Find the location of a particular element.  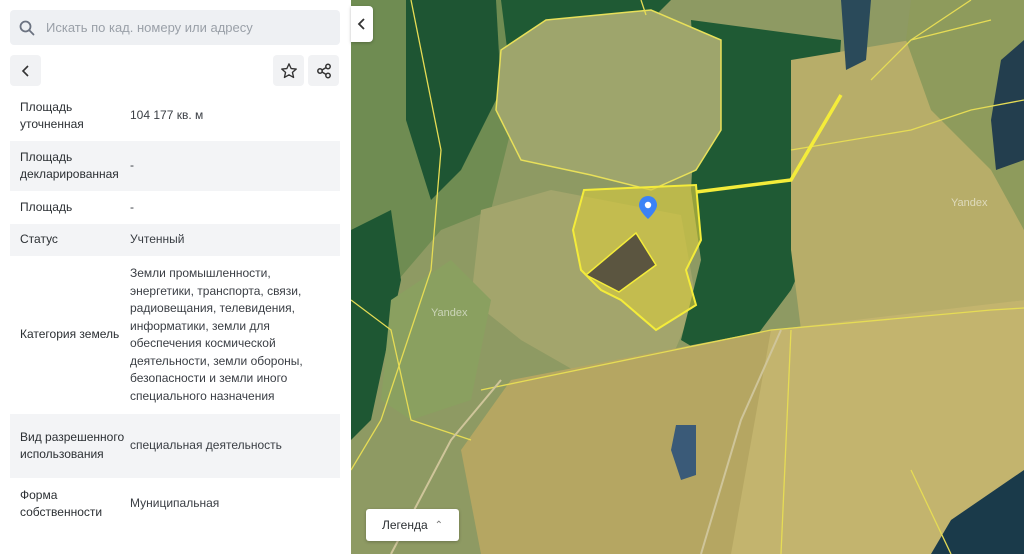

search-icon is located at coordinates (27, 27).